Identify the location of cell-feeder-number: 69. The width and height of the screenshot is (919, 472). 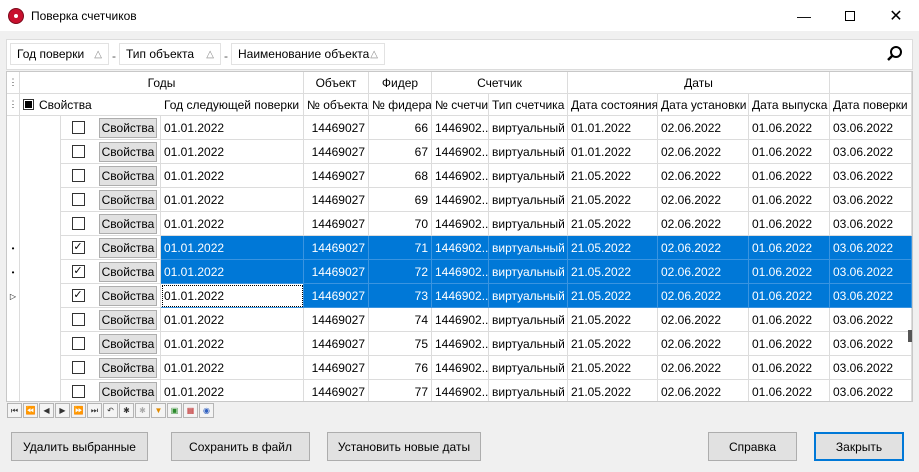
(400, 200).